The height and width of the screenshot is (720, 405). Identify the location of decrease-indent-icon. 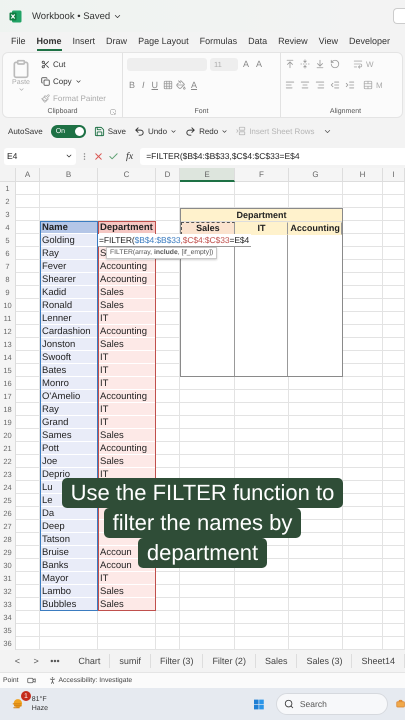
(335, 85).